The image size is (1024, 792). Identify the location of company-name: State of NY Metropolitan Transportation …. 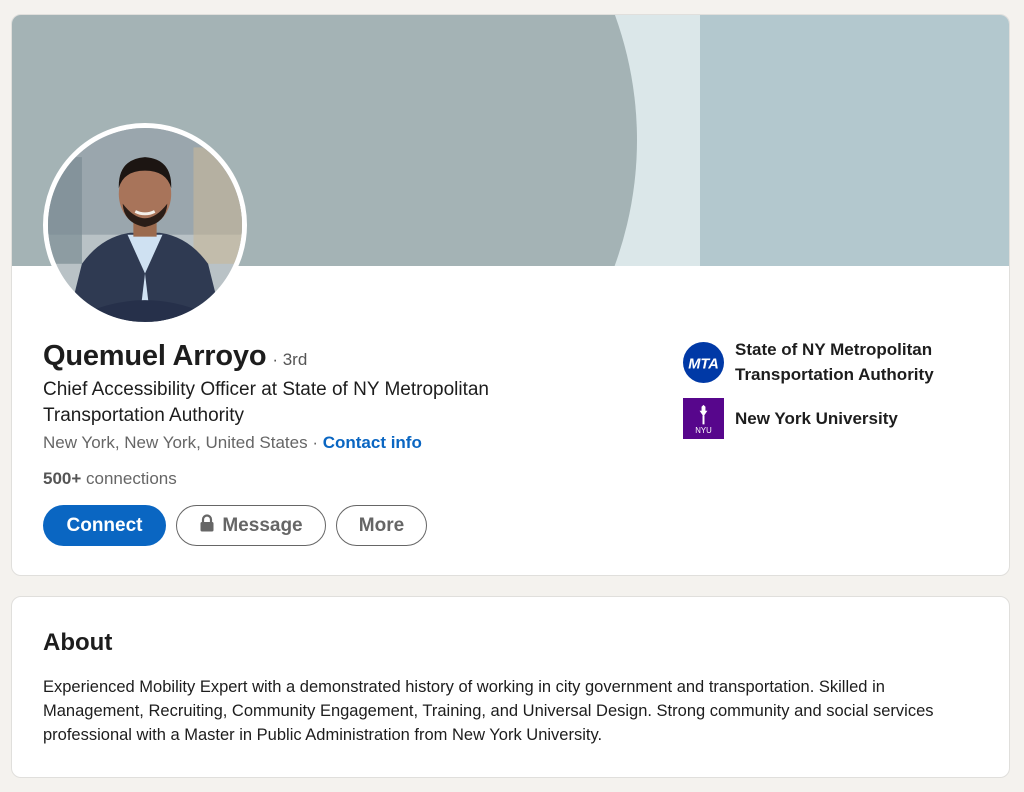
(834, 362).